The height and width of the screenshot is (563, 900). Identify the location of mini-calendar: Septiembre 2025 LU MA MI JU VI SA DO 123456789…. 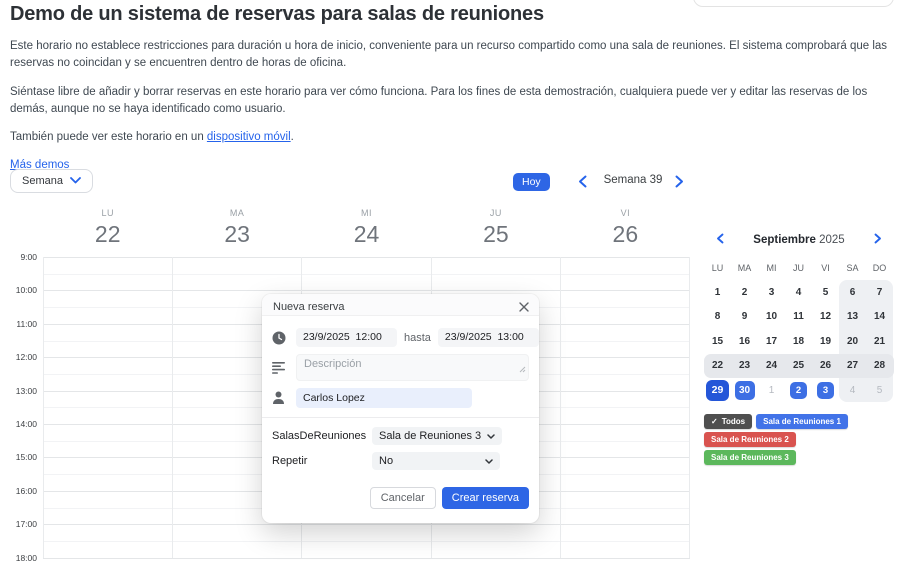
(799, 315).